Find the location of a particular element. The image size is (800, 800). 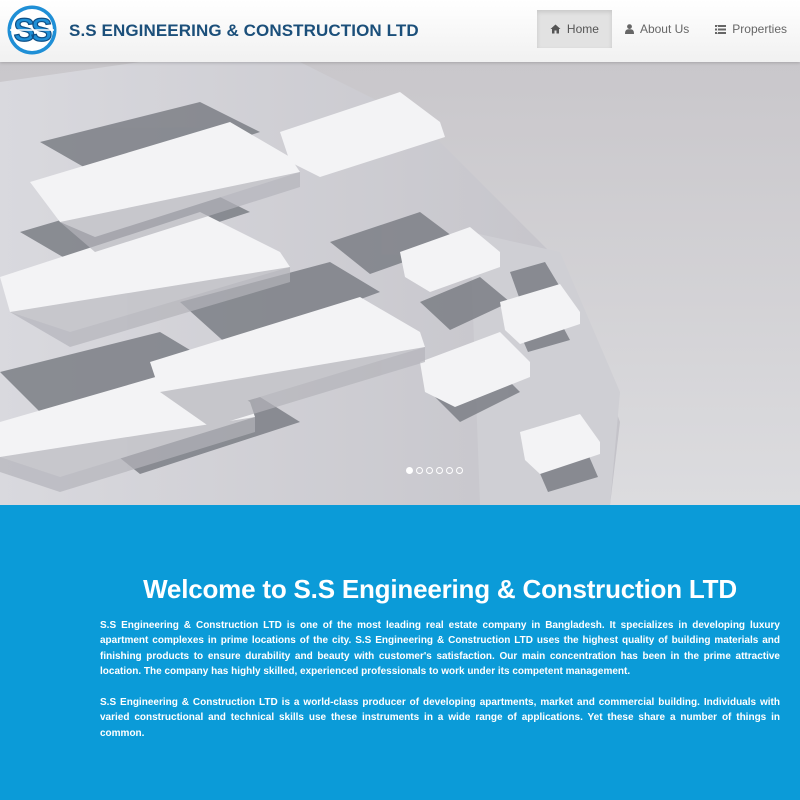

nav-properties: Properties is located at coordinates (751, 29).